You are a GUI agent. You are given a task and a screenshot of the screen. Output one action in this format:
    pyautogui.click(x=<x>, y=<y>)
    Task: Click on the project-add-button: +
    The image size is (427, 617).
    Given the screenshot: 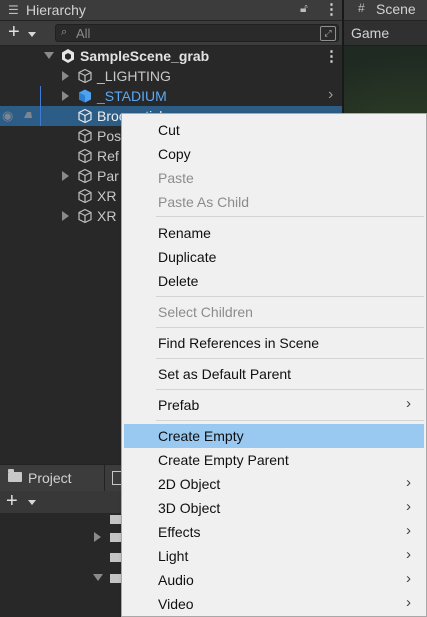 What is the action you would take?
    pyautogui.click(x=12, y=501)
    